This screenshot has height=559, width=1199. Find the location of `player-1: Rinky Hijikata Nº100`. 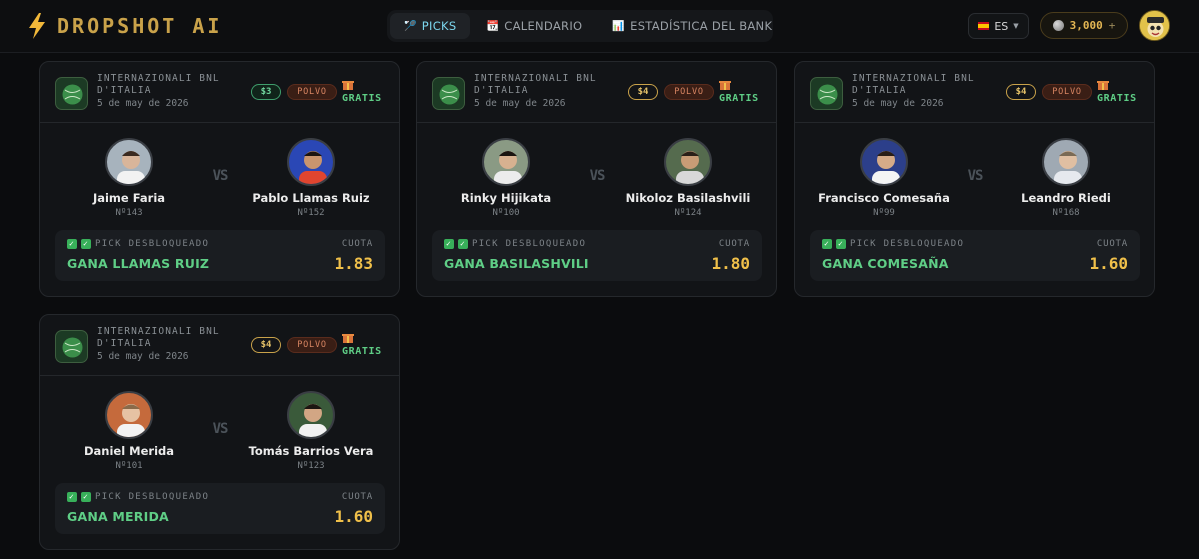

player-1: Rinky Hijikata Nº100 is located at coordinates (506, 178).